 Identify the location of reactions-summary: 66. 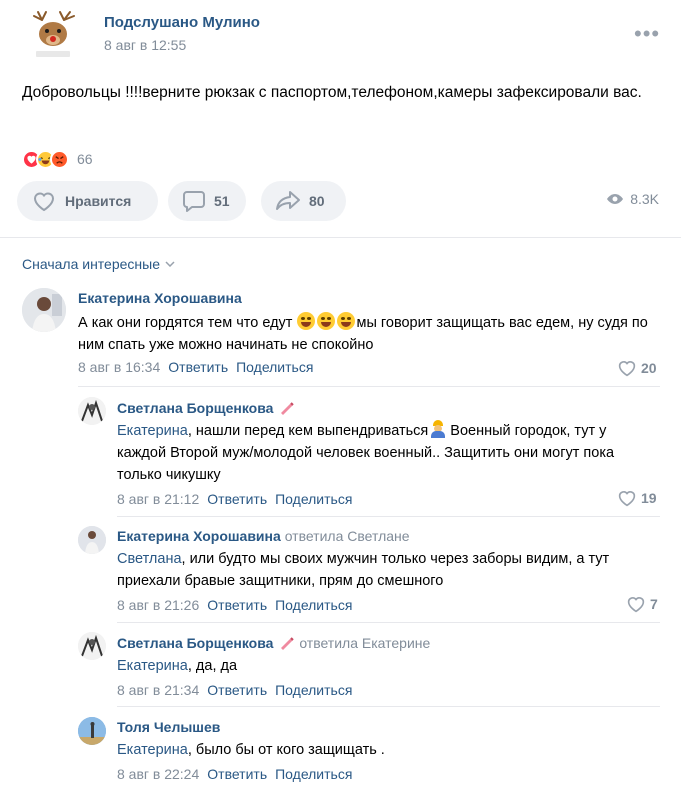
(57, 159).